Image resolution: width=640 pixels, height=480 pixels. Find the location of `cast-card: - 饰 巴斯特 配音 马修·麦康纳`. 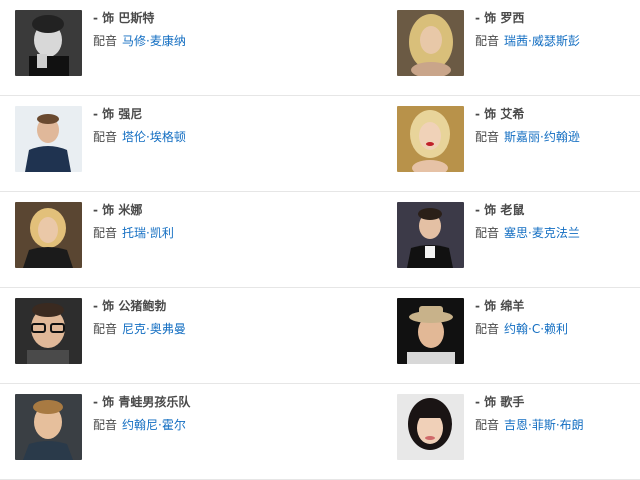

cast-card: - 饰 巴斯特 配音 马修·麦康纳 is located at coordinates (165, 43).